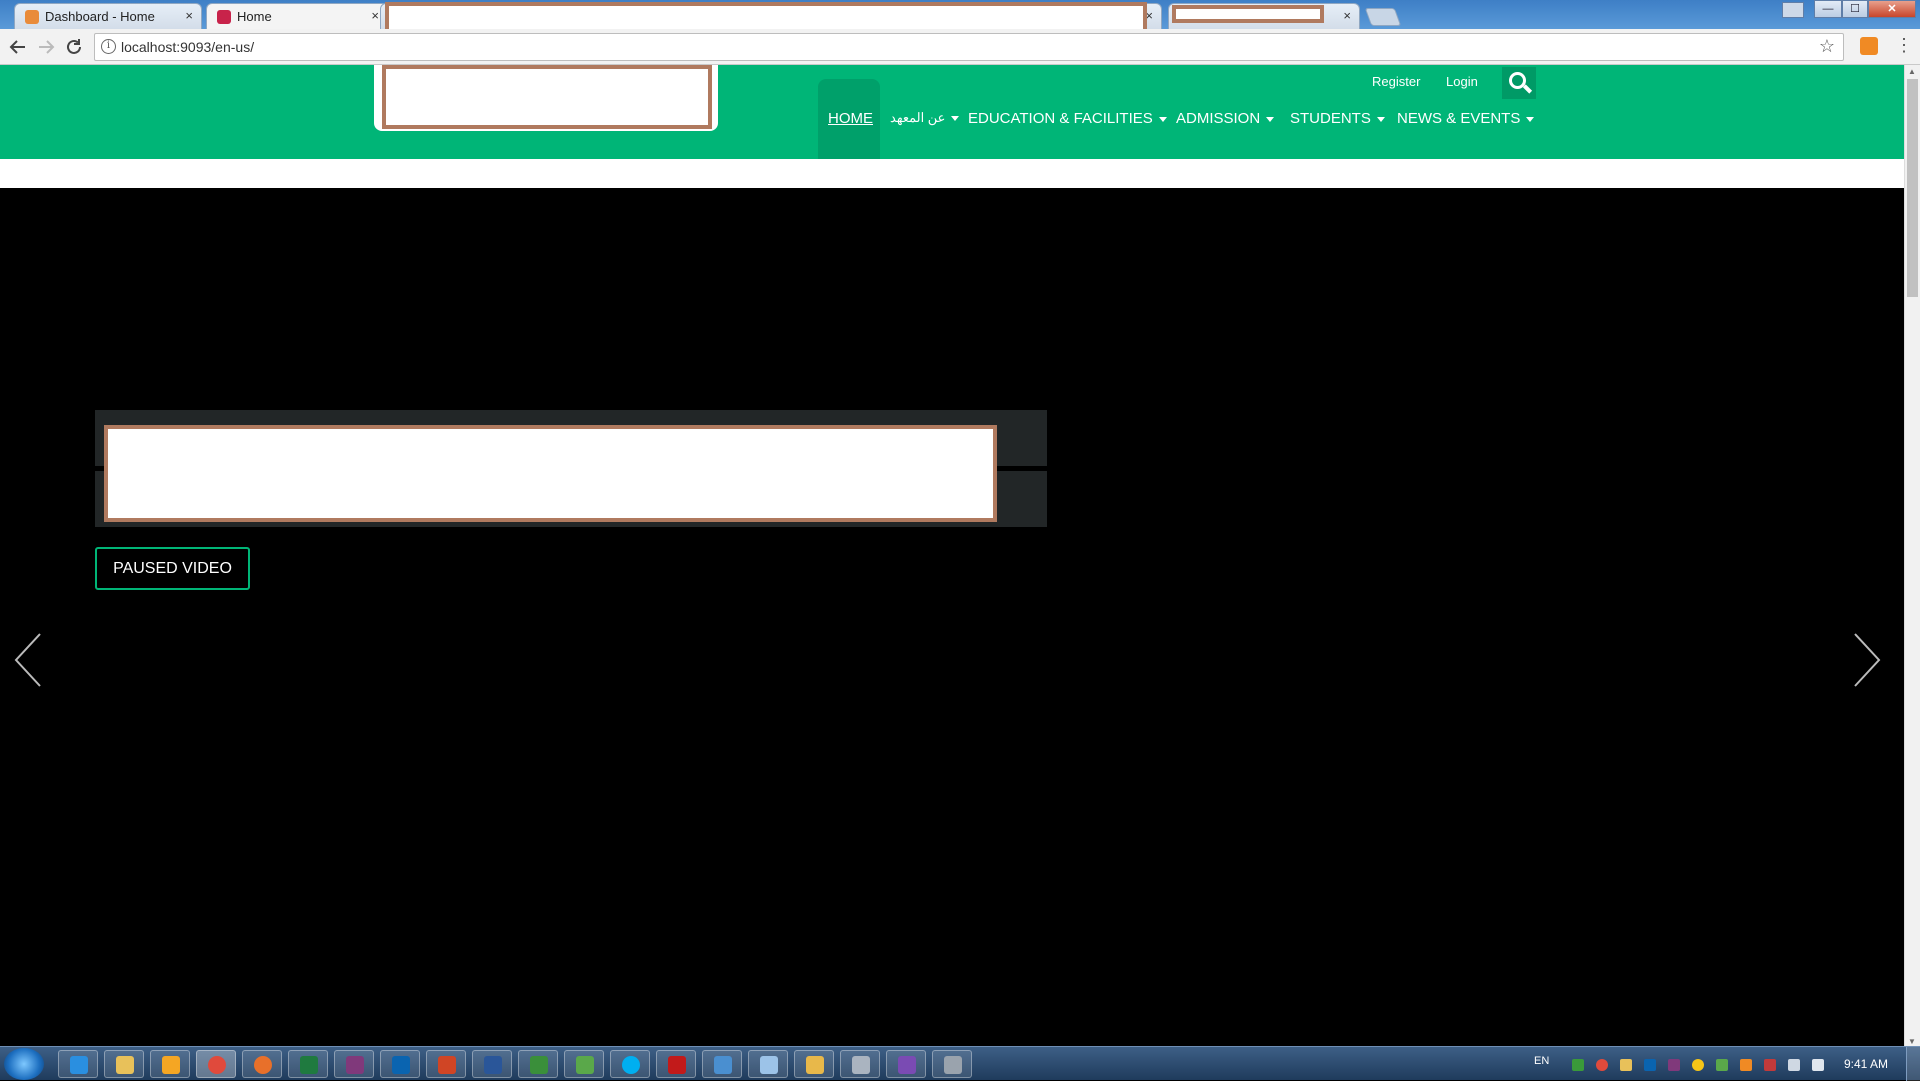 The image size is (1920, 1081). What do you see at coordinates (1913, 1064) in the screenshot?
I see `show-desktop-button` at bounding box center [1913, 1064].